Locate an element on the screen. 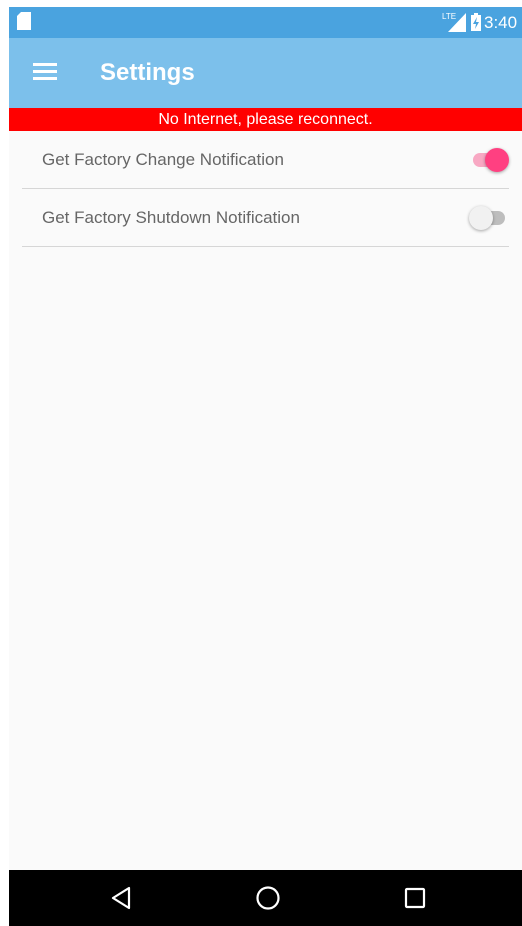 This screenshot has width=522, height=926. factory-shutdown-toggle is located at coordinates (489, 218).